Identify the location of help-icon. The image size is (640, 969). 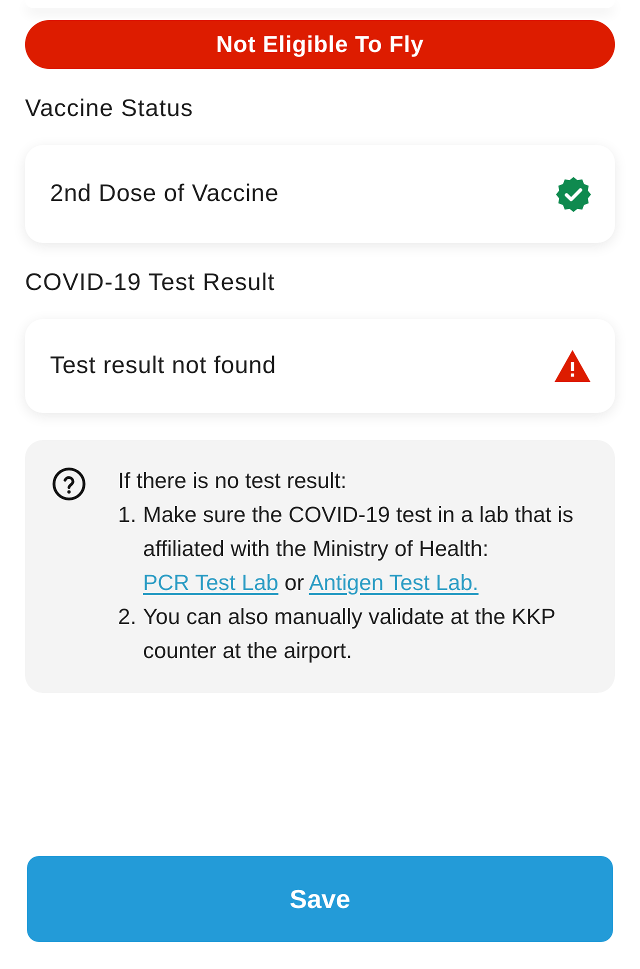
(69, 484).